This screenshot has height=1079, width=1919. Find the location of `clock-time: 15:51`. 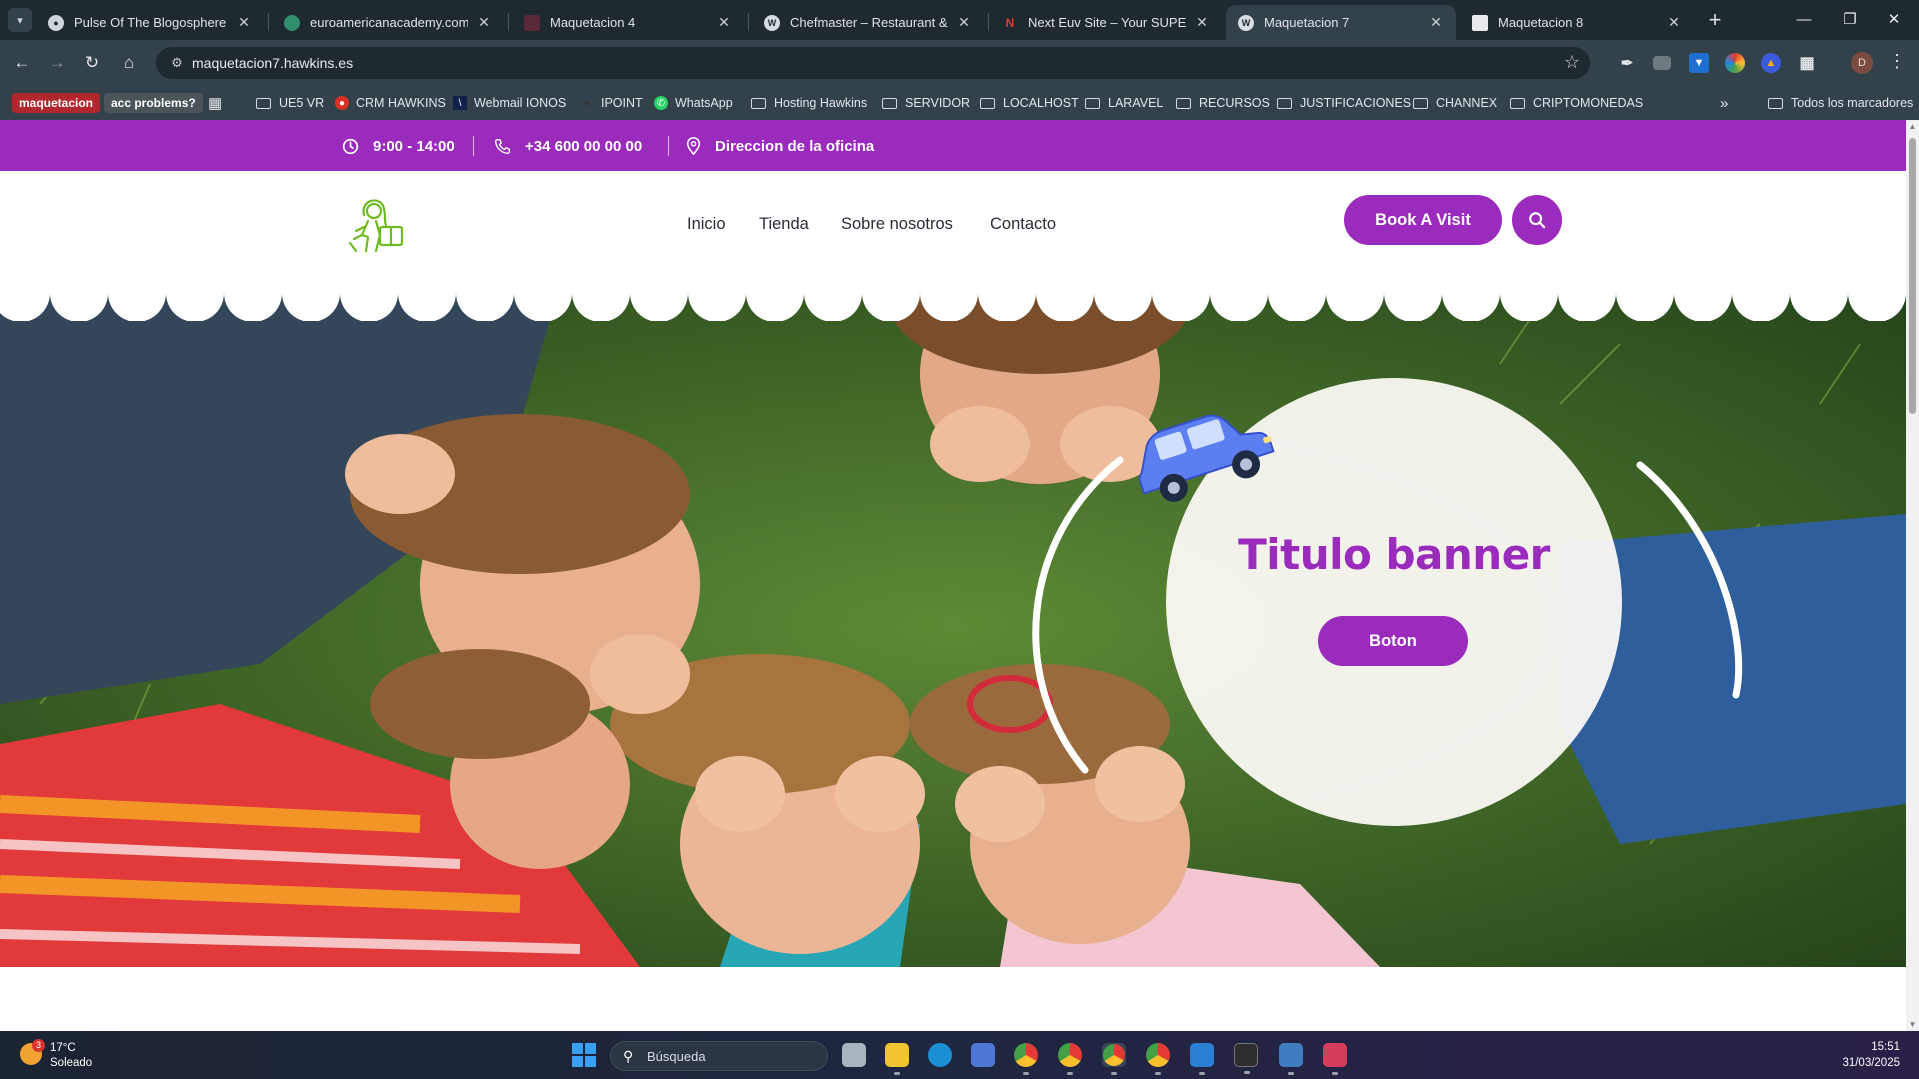

clock-time: 15:51 is located at coordinates (1870, 1047).